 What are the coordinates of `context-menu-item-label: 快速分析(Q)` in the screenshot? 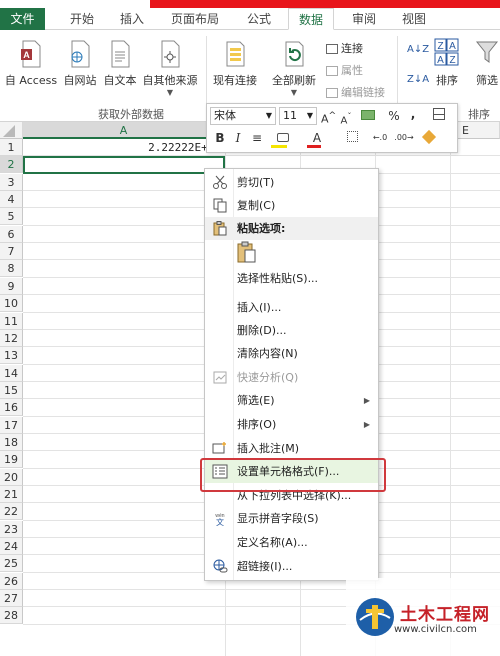 It's located at (268, 377).